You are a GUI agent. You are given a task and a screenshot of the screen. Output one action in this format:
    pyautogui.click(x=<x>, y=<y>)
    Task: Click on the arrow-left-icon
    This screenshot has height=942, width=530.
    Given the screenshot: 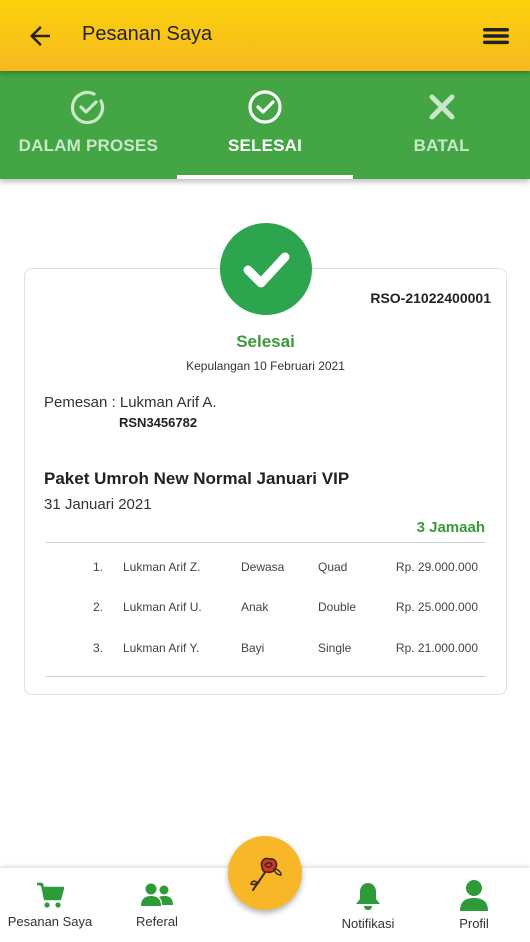 What is the action you would take?
    pyautogui.click(x=40, y=36)
    